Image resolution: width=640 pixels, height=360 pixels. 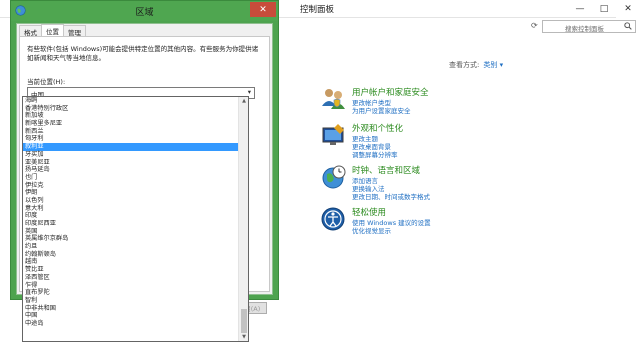 What do you see at coordinates (334, 98) in the screenshot?
I see `users-icon` at bounding box center [334, 98].